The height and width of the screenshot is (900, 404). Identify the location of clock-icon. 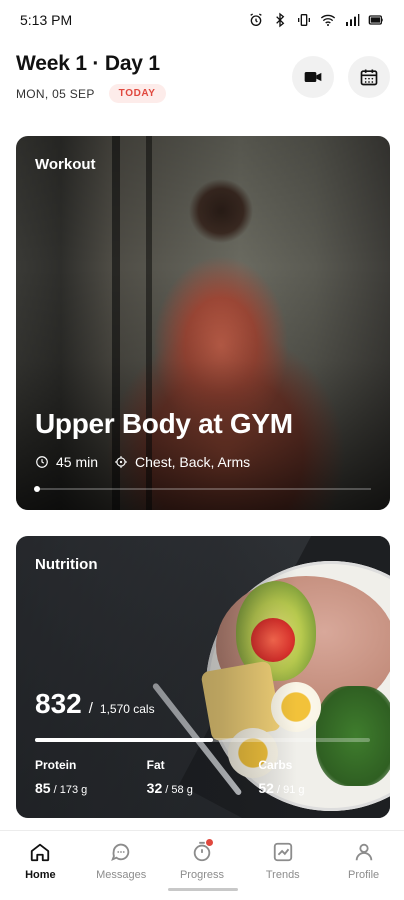
(42, 462).